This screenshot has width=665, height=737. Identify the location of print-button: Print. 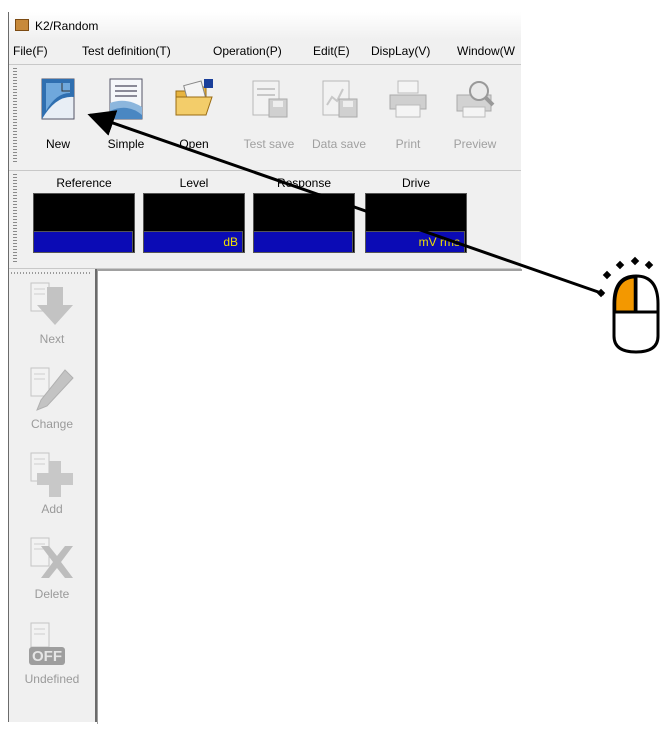
(408, 115).